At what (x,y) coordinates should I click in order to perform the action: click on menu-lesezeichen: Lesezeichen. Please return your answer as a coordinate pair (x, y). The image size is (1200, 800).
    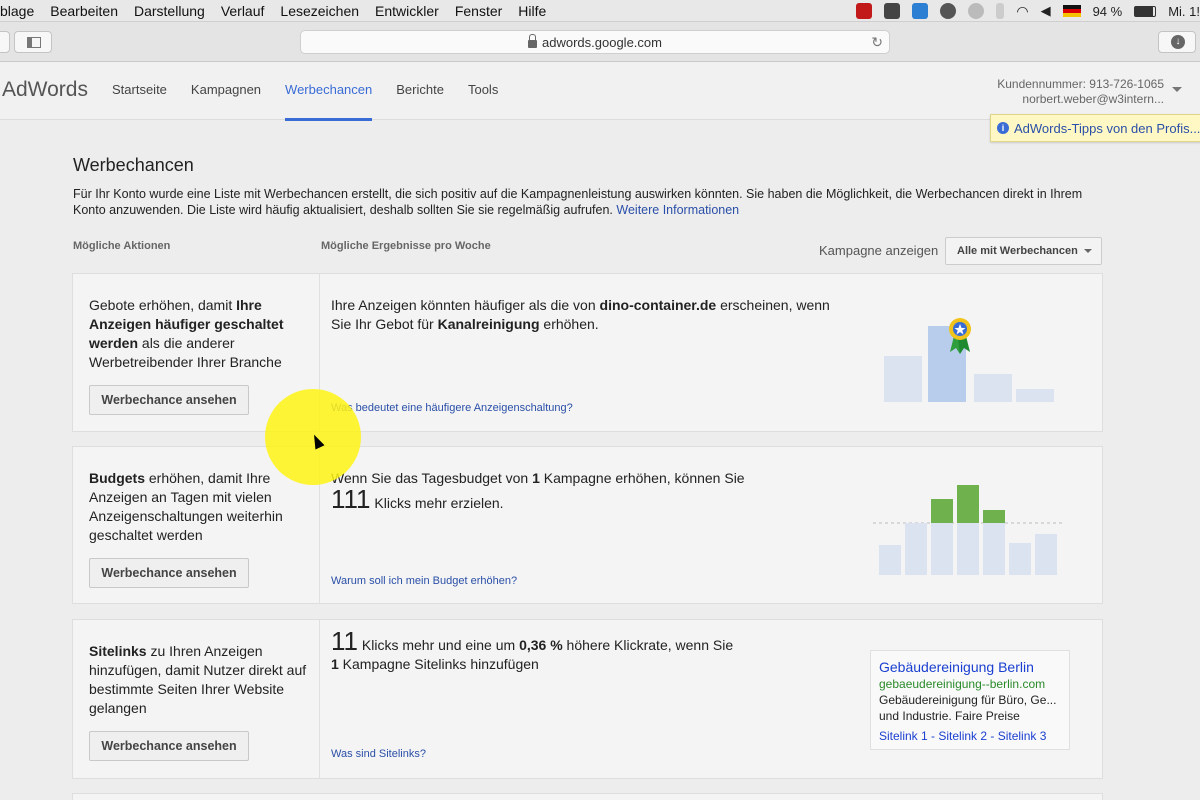
    Looking at the image, I should click on (319, 11).